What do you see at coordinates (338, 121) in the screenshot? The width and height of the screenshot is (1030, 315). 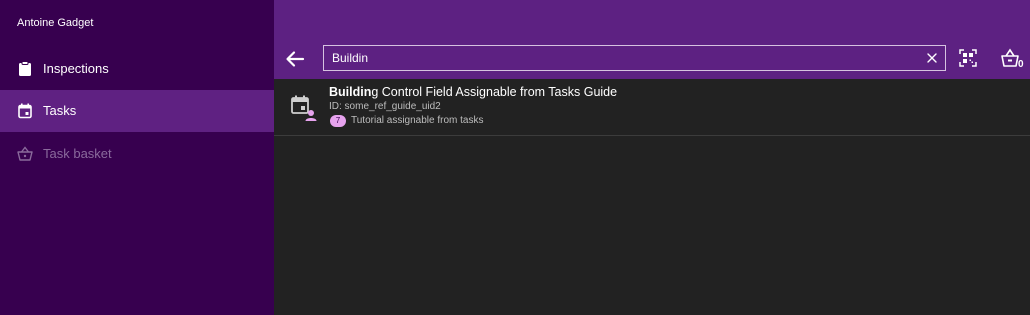 I see `result-count-badge: 7` at bounding box center [338, 121].